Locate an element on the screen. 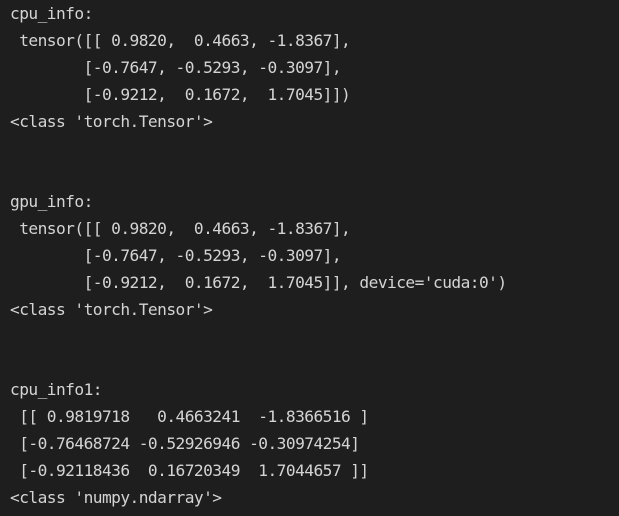 This screenshot has width=619, height=516. numpy-type-line: <class 'numpy.ndarray'> is located at coordinates (116, 498).